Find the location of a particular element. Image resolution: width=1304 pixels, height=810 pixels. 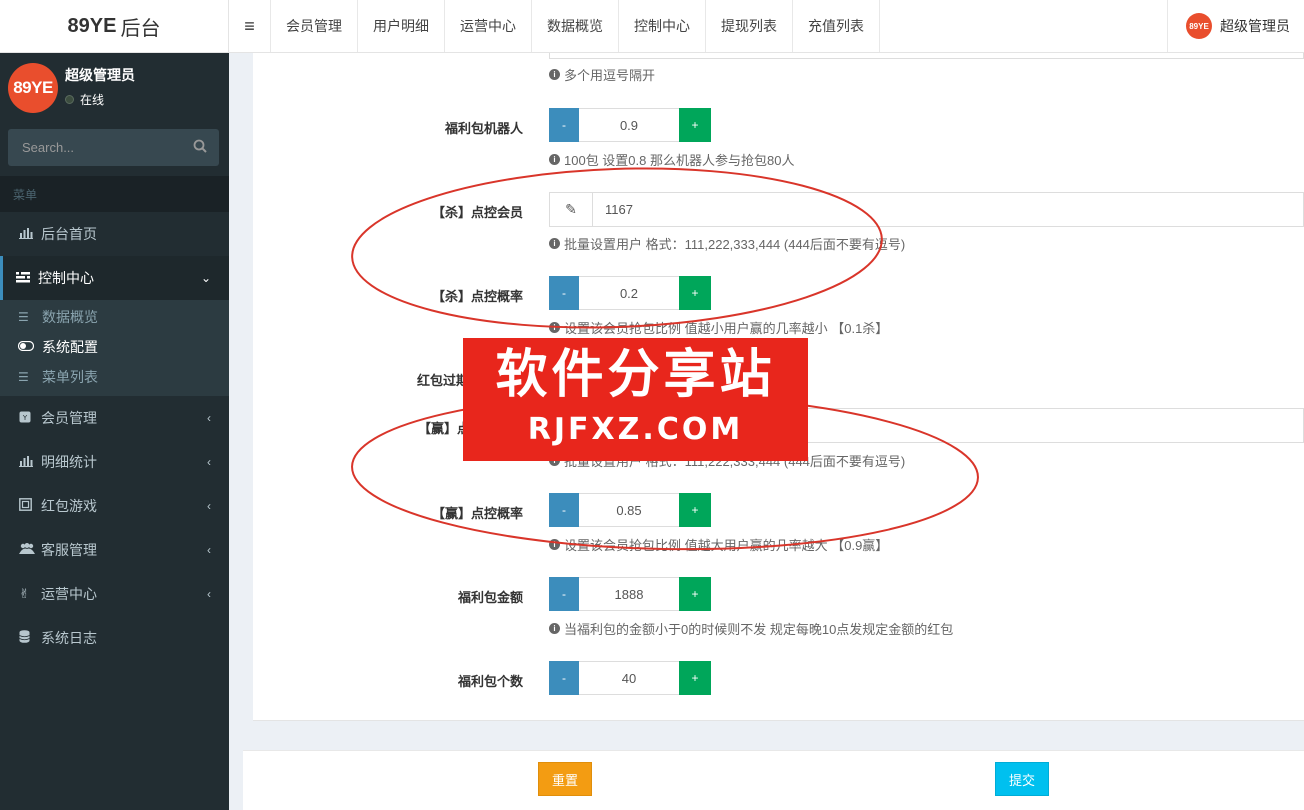

nav-user-details: 用户明细 is located at coordinates (401, 26).